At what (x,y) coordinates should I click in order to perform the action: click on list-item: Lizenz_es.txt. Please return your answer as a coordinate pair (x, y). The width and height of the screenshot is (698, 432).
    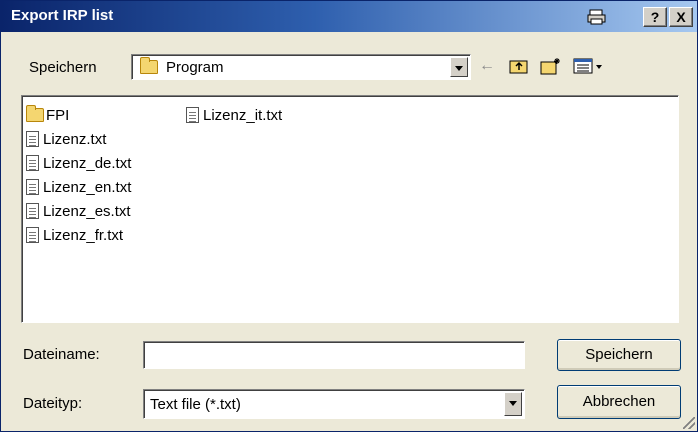
    Looking at the image, I should click on (78, 211).